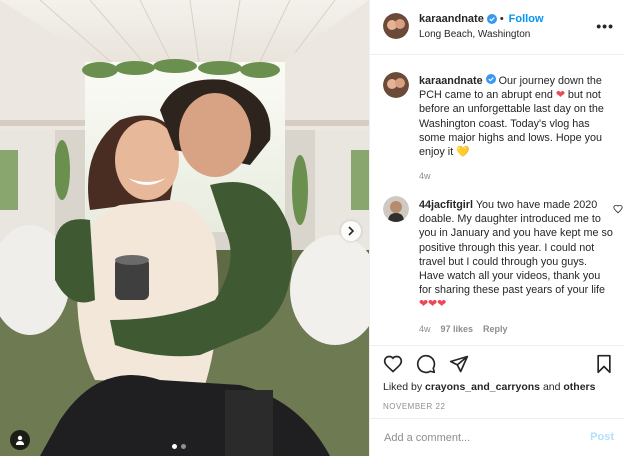  I want to click on caption-avatar, so click(396, 85).